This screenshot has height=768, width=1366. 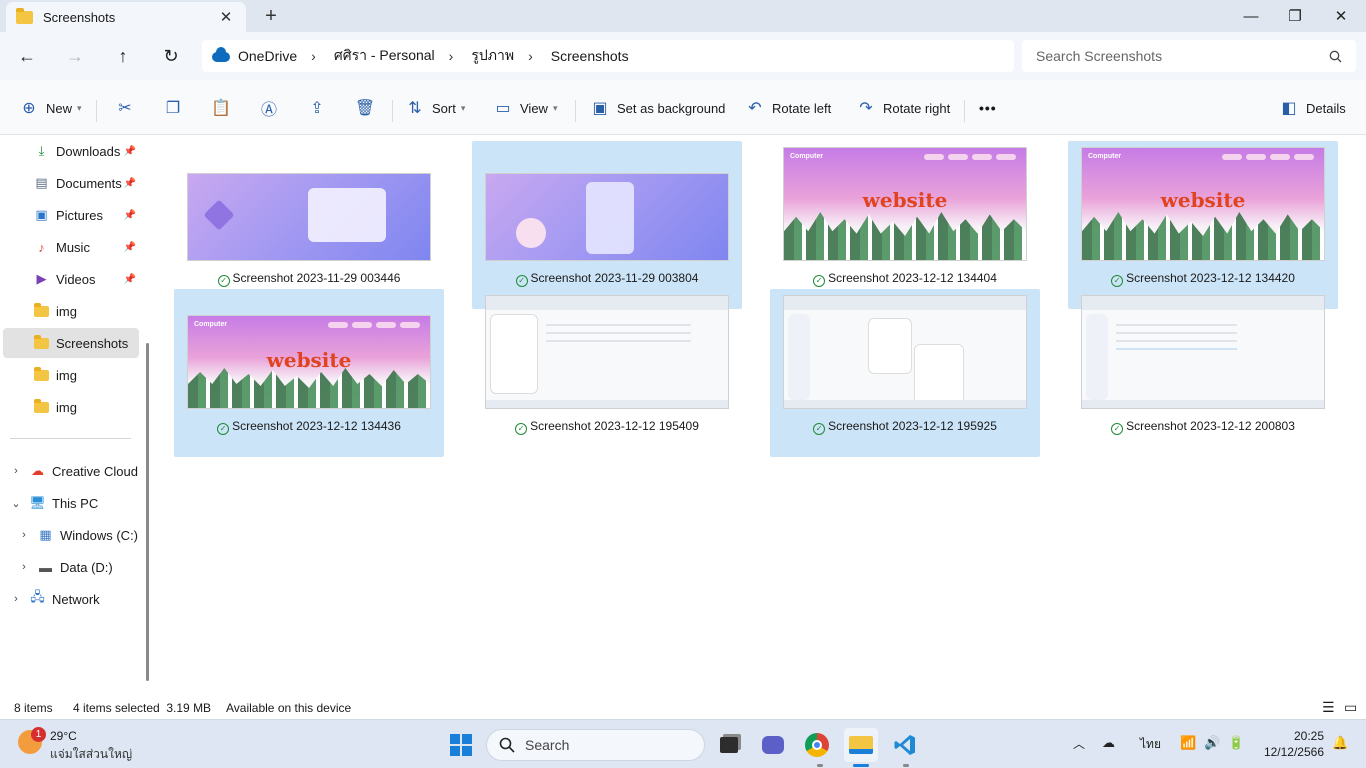 What do you see at coordinates (347, 215) in the screenshot?
I see `laptop-illustration` at bounding box center [347, 215].